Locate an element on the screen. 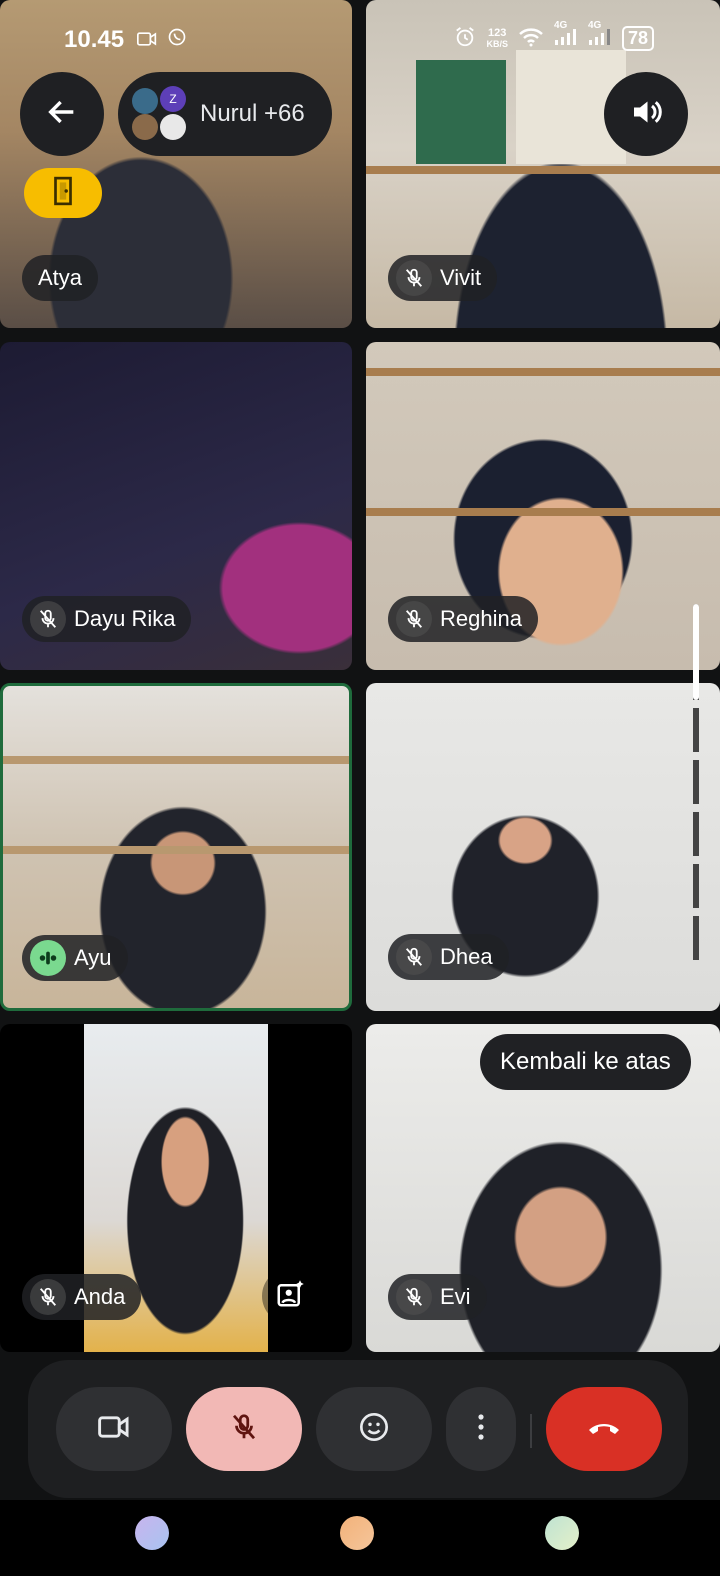 This screenshot has height=1576, width=720. mic-toggle-button is located at coordinates (244, 1429).